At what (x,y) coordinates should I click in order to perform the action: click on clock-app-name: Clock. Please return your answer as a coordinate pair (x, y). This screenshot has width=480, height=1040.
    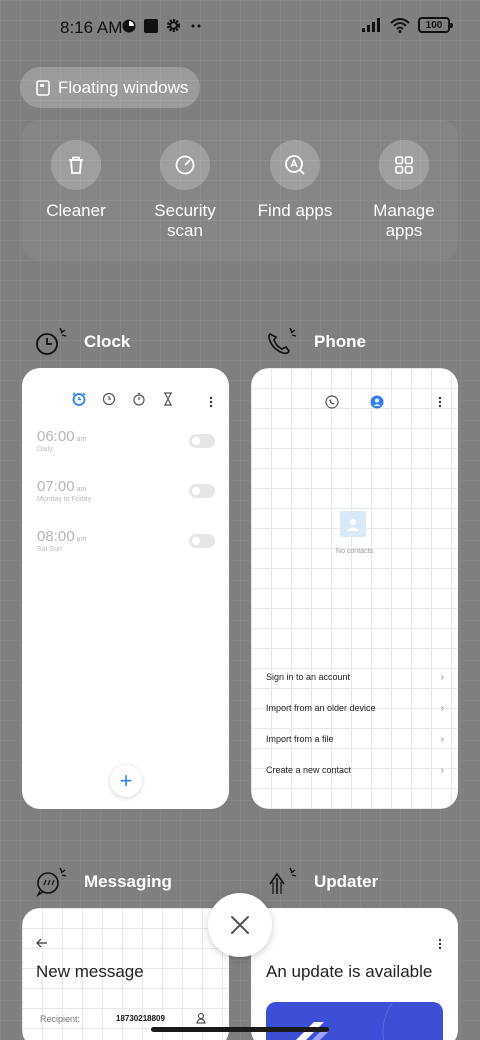
    Looking at the image, I should click on (107, 341).